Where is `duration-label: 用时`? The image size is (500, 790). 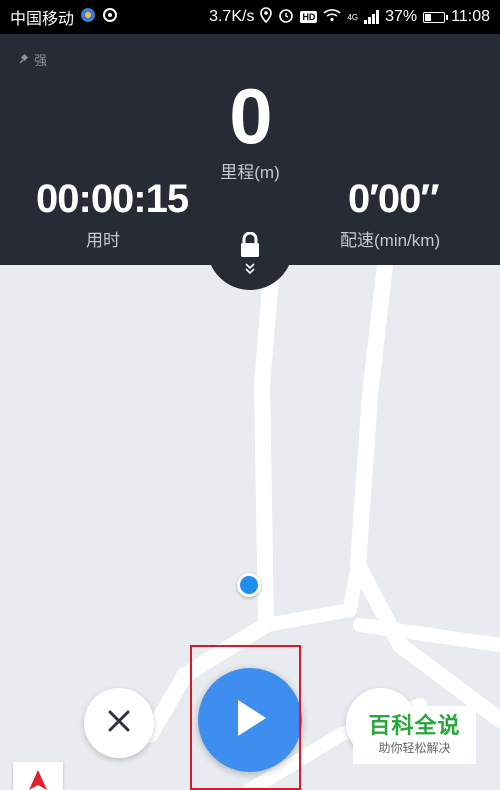 duration-label: 用时 is located at coordinates (103, 240).